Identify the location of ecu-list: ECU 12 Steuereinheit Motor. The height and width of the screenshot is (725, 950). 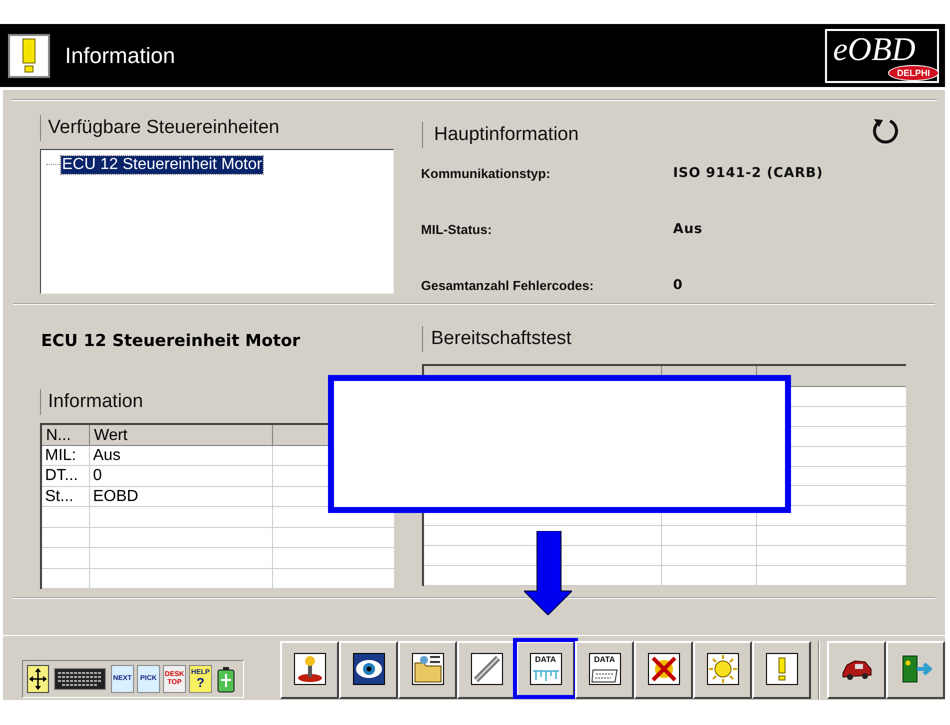
(217, 221).